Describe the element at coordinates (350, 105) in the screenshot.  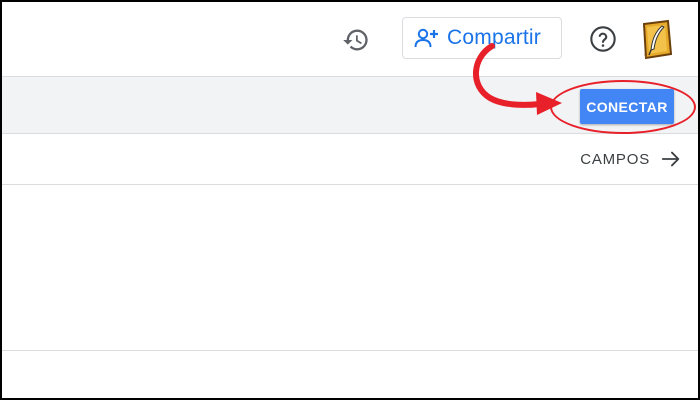
I see `data-source-toolbar: CONECTAR` at that location.